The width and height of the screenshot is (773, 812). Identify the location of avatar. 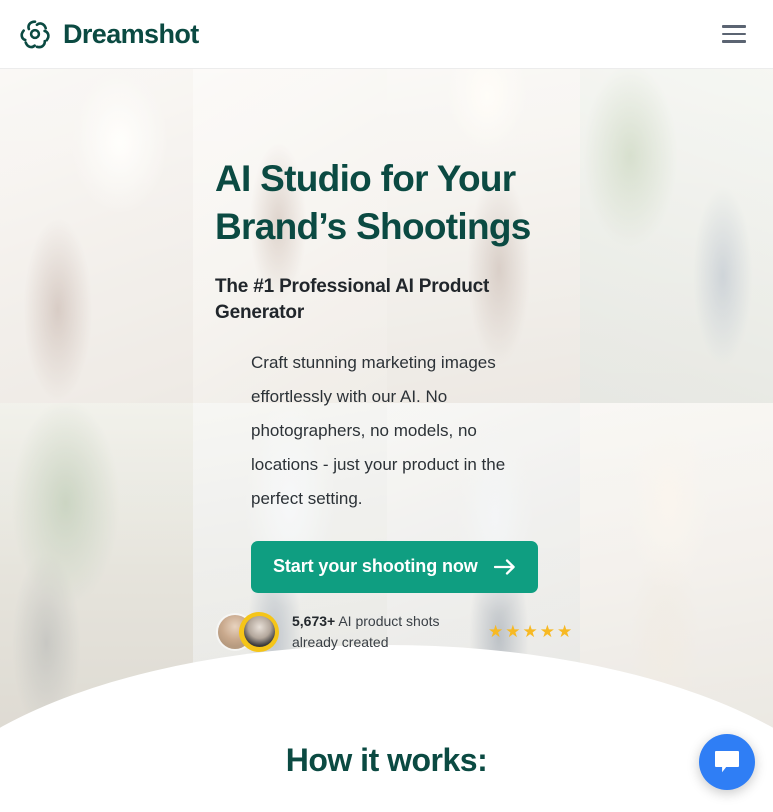
(259, 631).